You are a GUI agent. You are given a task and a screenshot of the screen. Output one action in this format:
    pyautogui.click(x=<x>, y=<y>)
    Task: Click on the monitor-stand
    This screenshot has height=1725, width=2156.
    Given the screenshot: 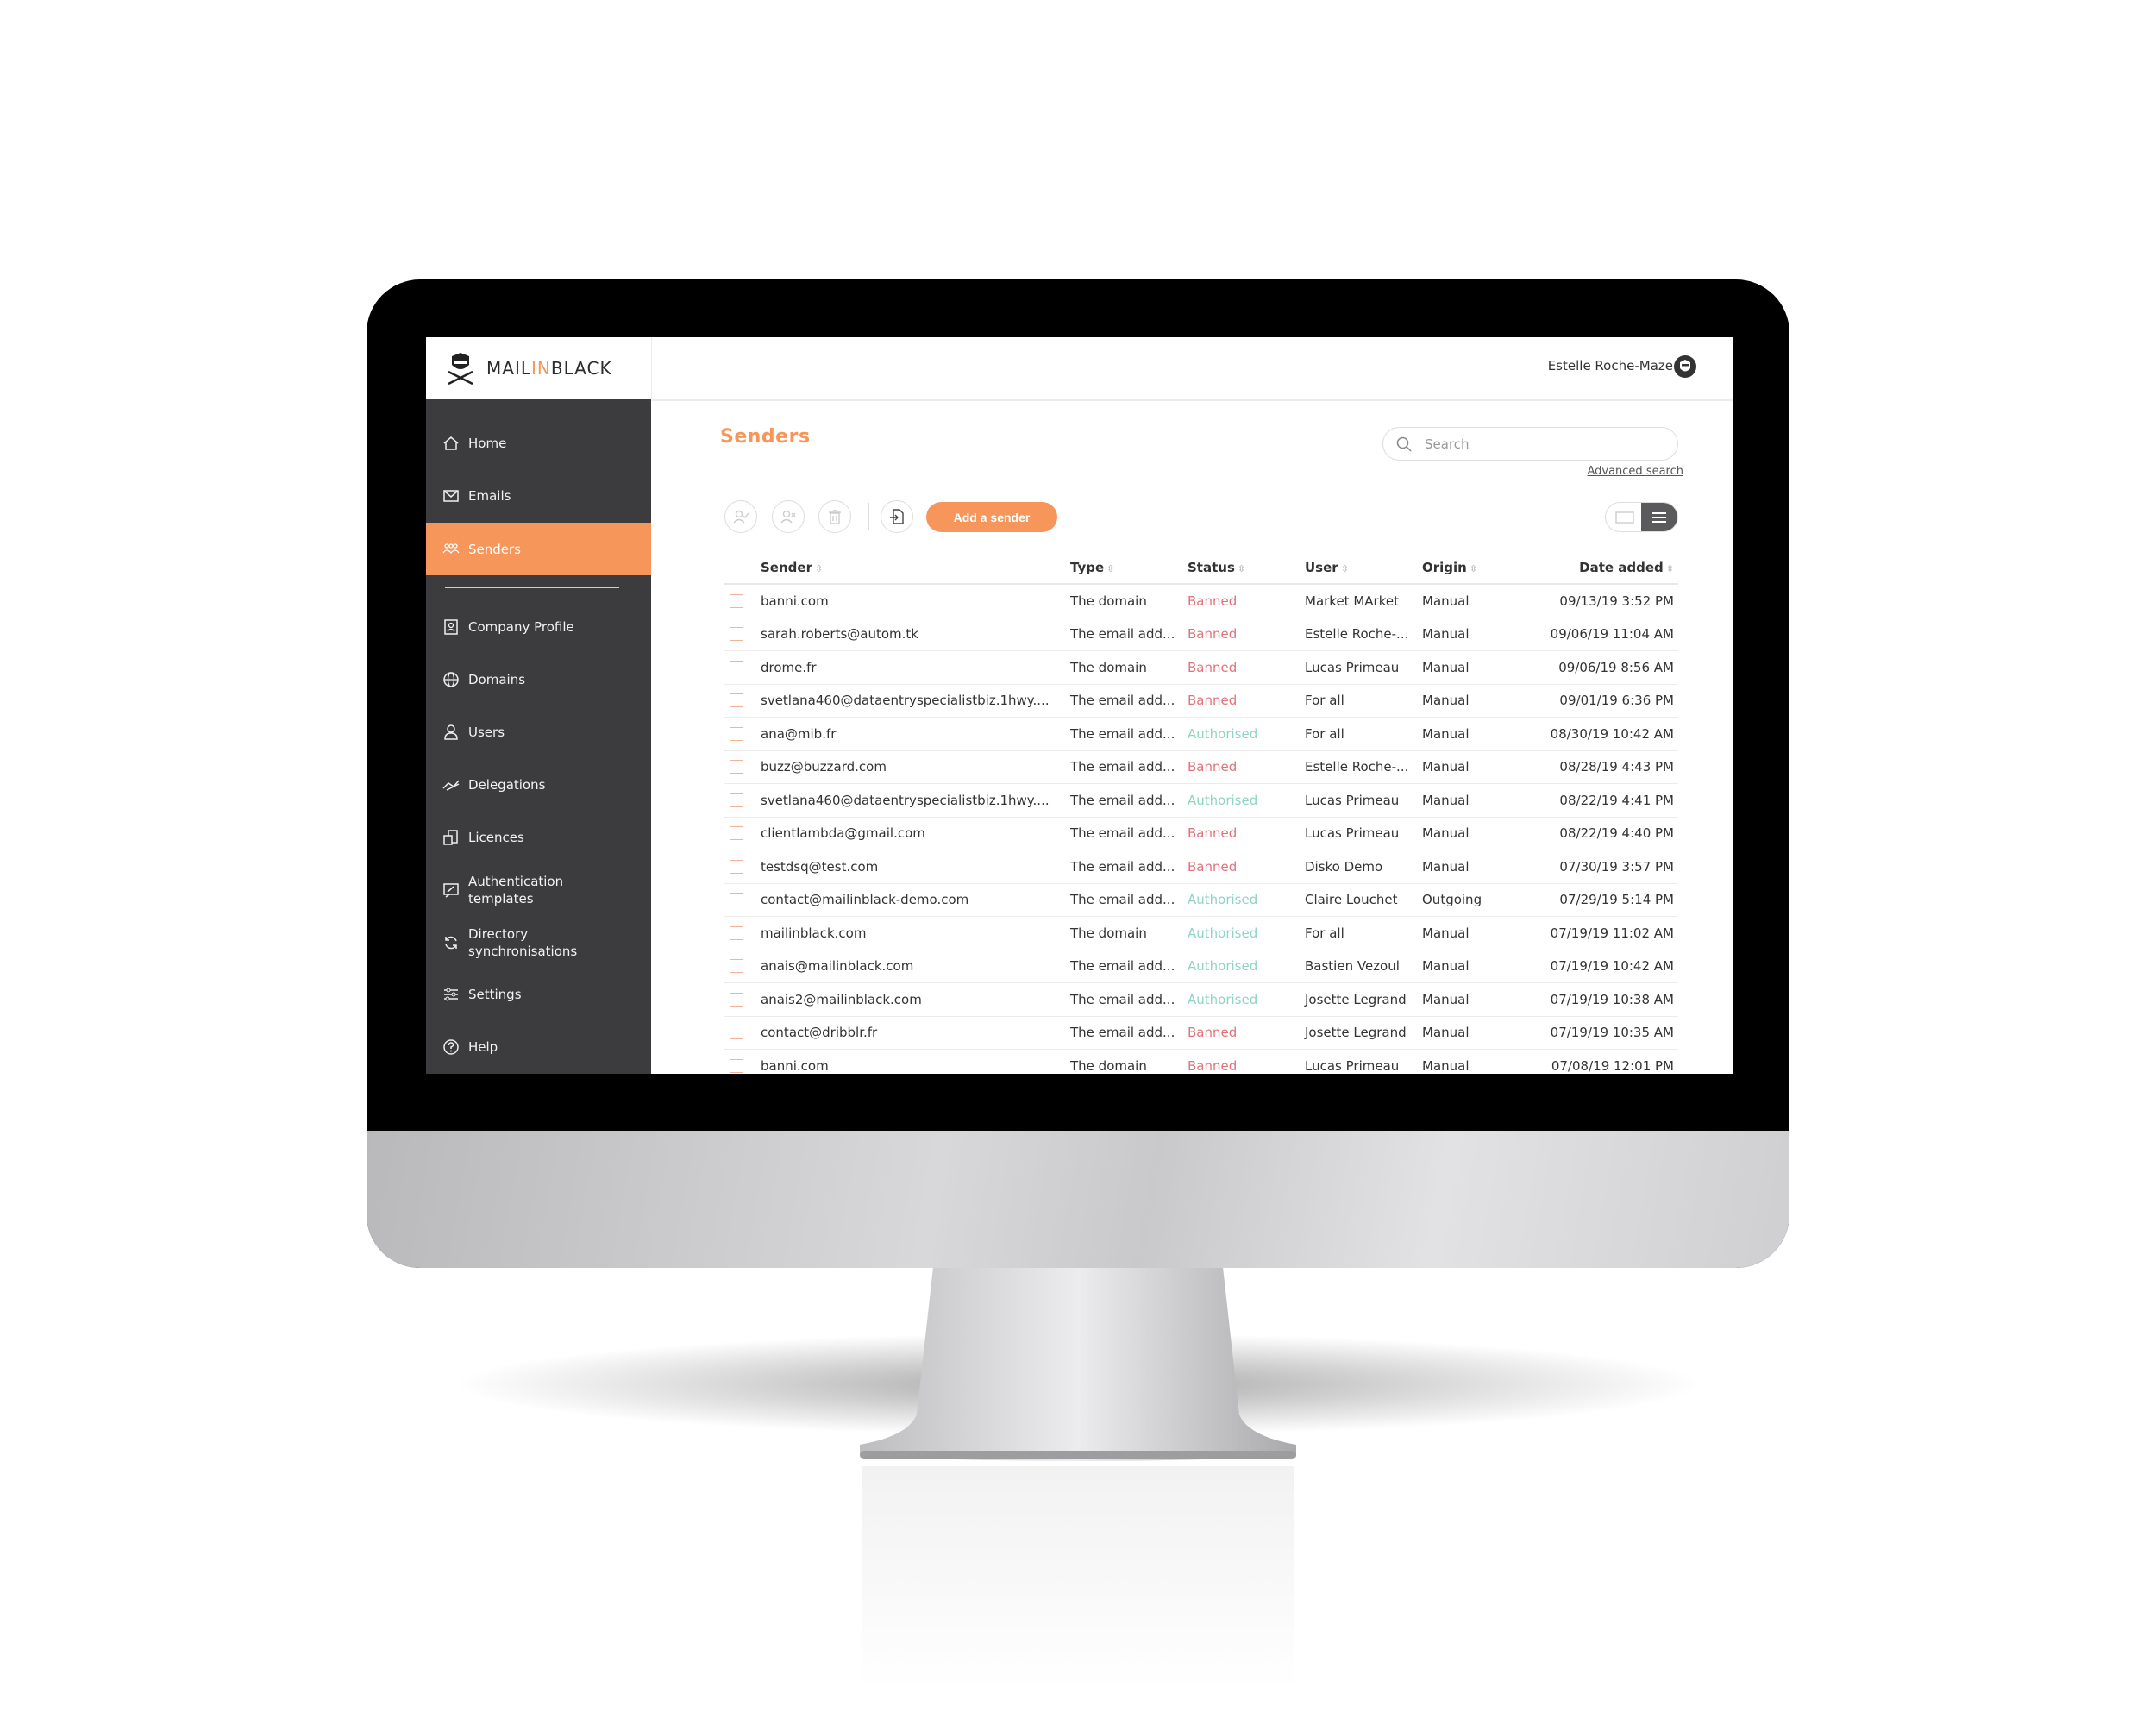 What is the action you would take?
    pyautogui.click(x=1078, y=1360)
    